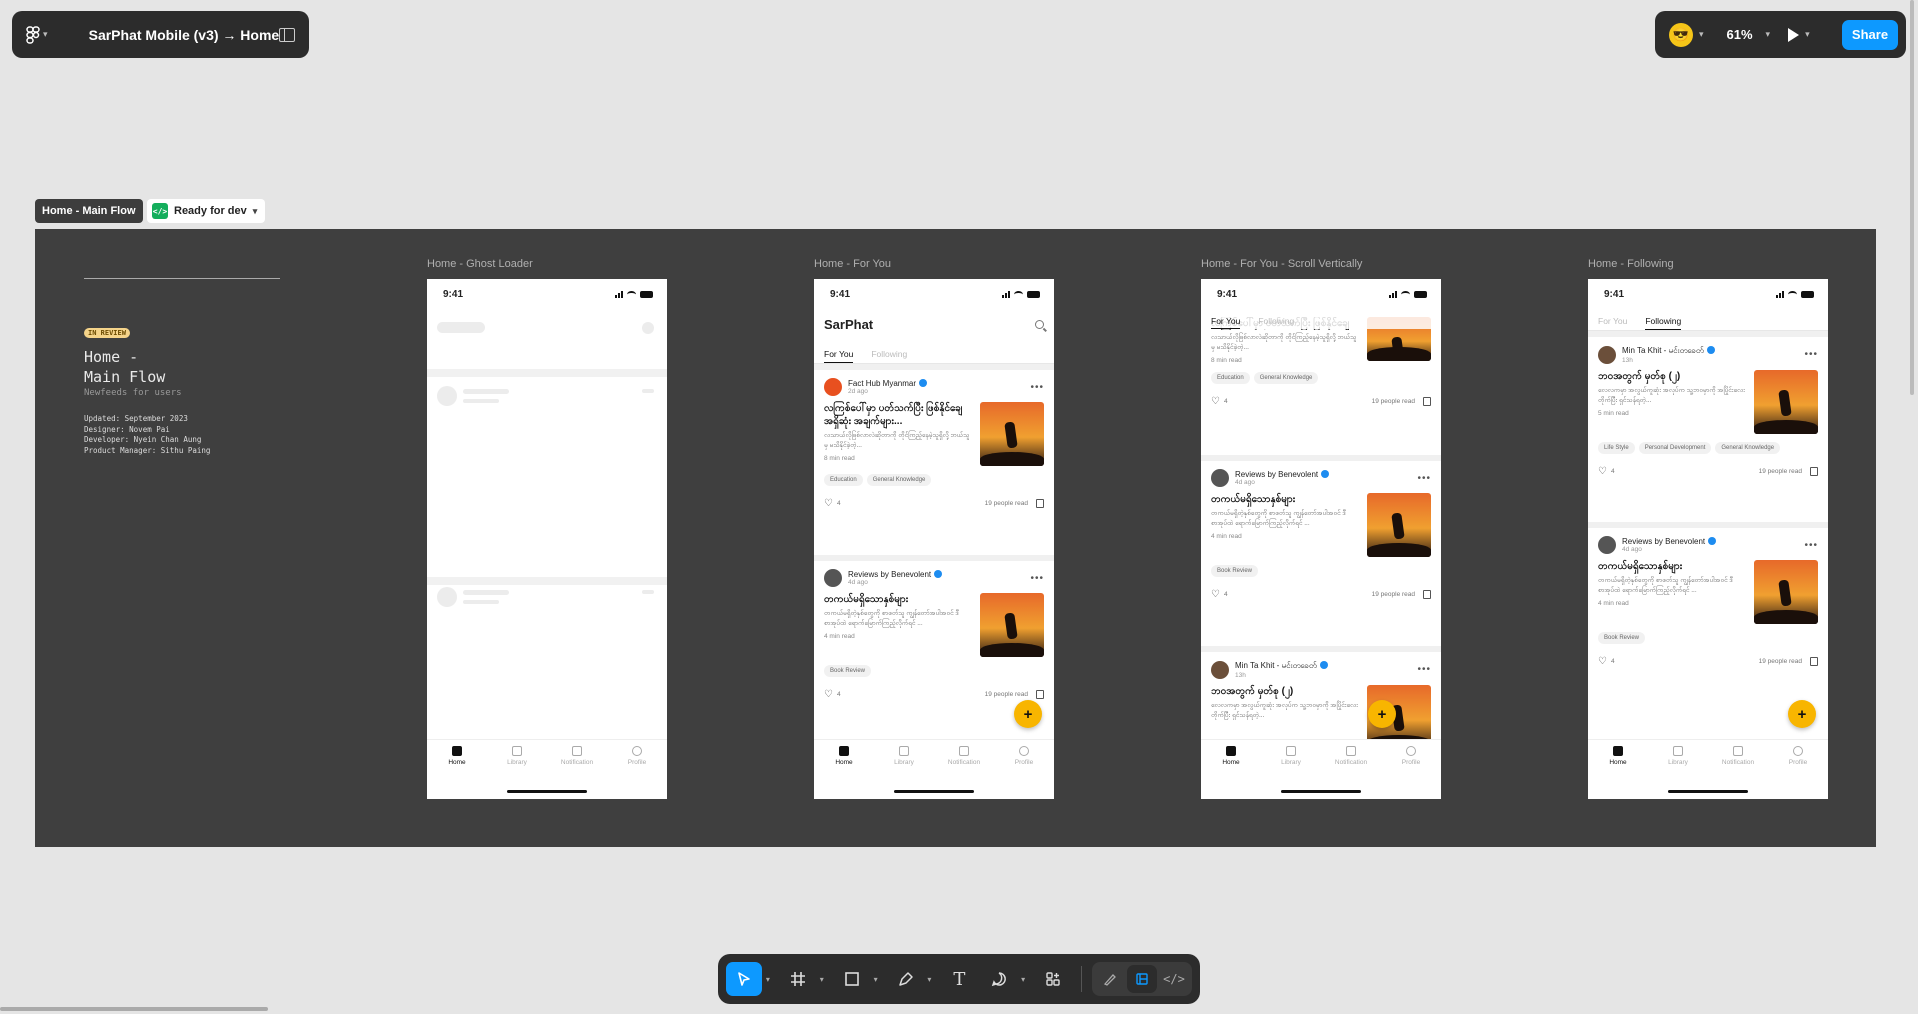 This screenshot has height=1014, width=1918. I want to click on library-icon, so click(1291, 751).